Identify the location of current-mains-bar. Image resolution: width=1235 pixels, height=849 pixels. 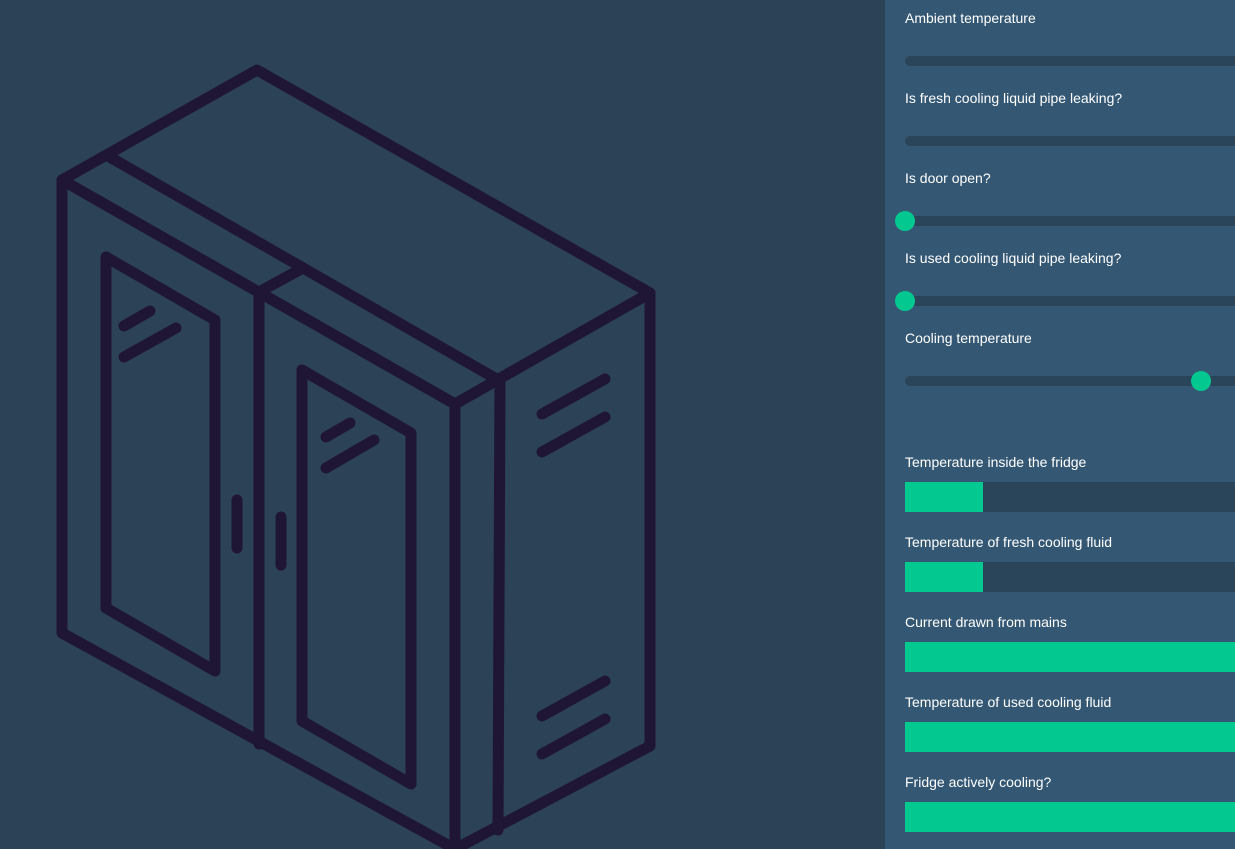
(1070, 657).